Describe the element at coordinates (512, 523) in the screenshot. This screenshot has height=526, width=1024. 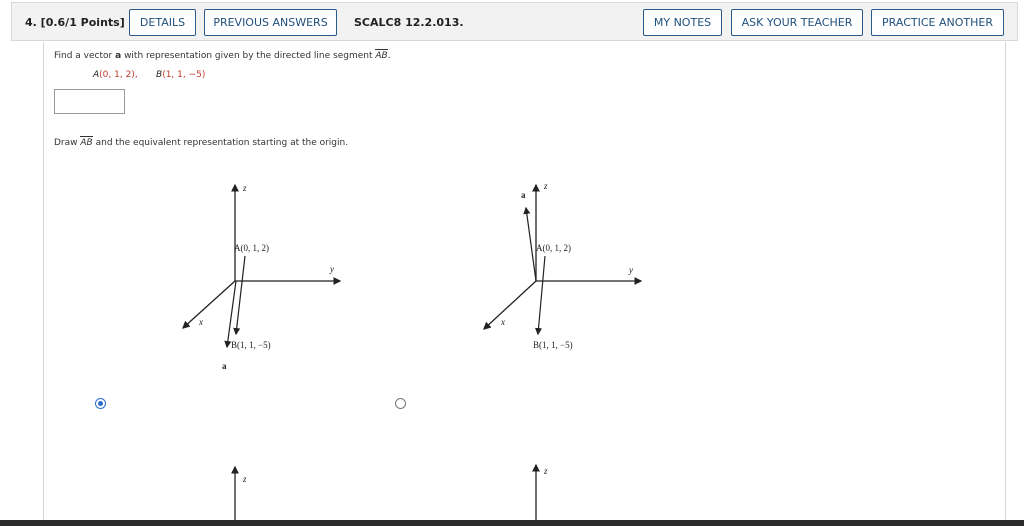
I see `bottom-edge` at that location.